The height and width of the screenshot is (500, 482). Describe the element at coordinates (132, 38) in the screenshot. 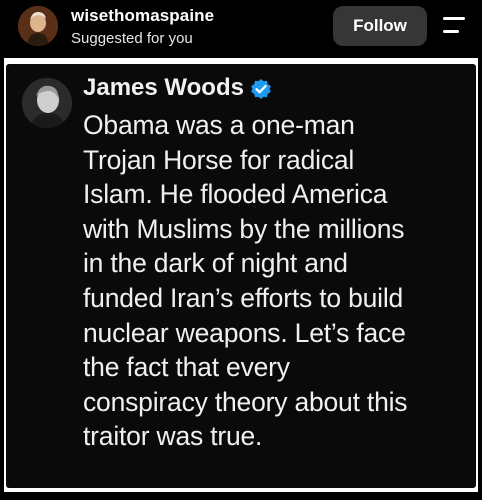

I see `suggested-label: Suggested for you` at that location.